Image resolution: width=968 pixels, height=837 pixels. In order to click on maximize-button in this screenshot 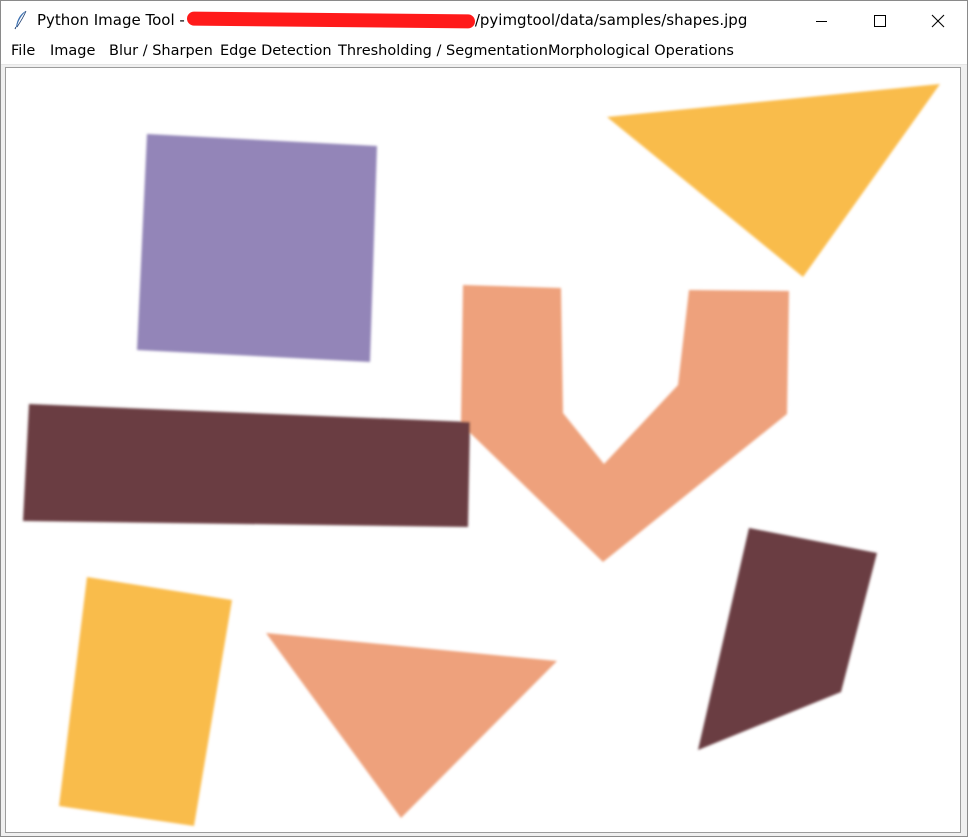, I will do `click(880, 20)`.